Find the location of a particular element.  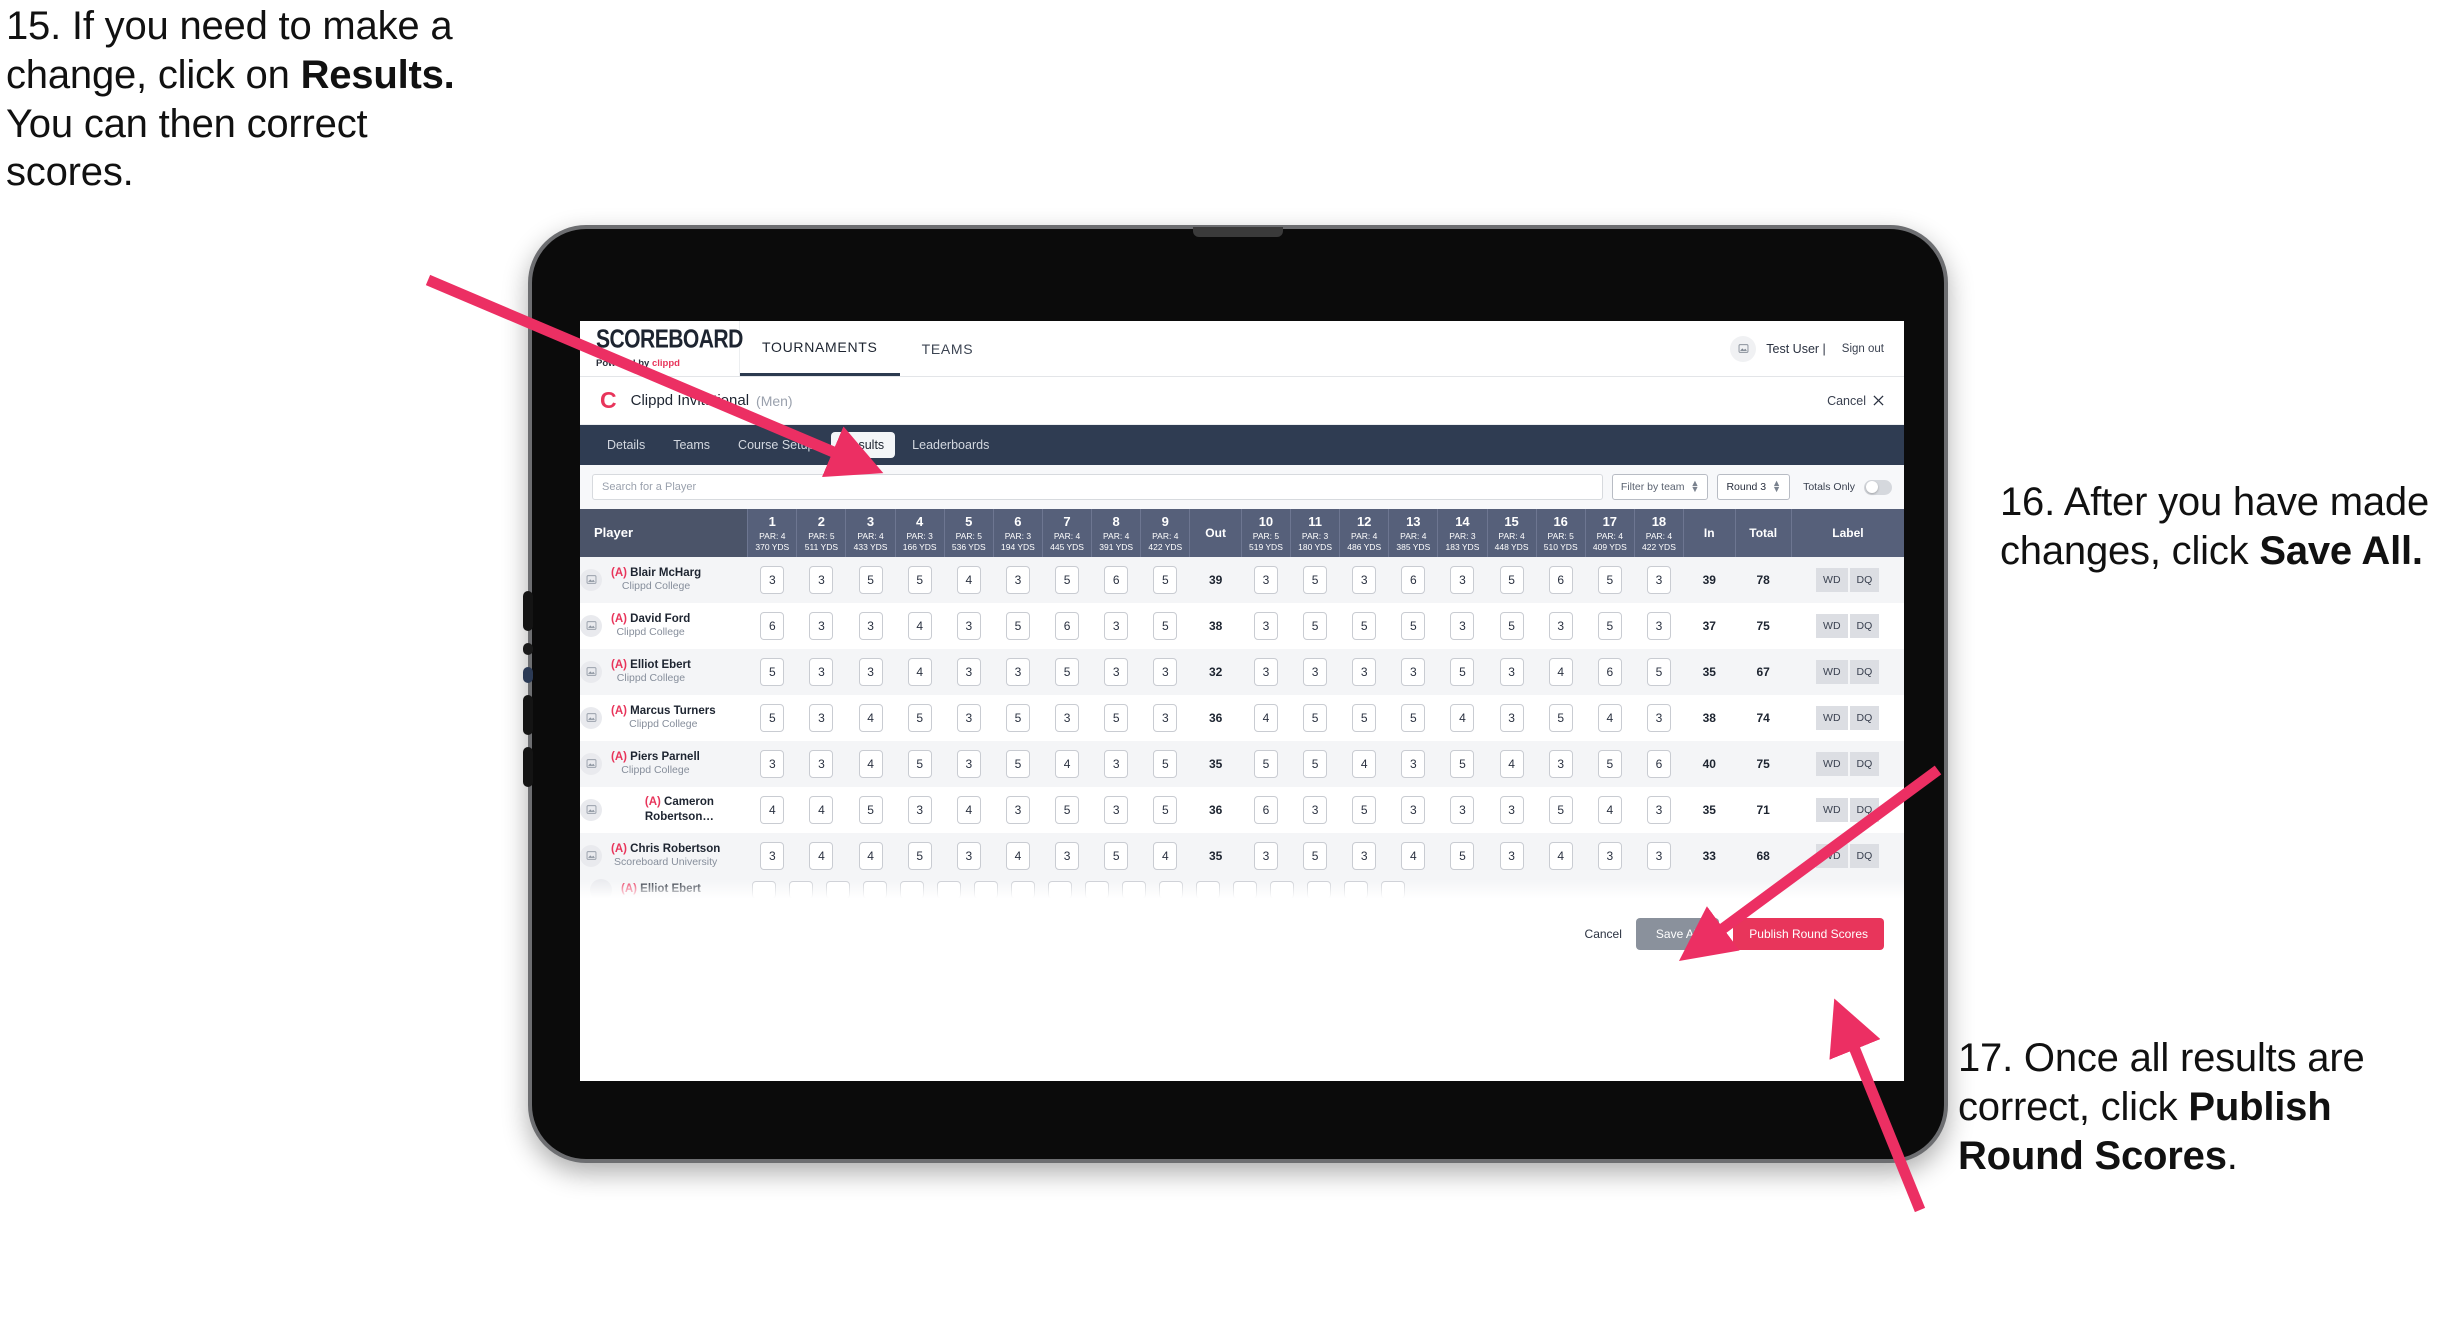

score-input-hole-11: 3 is located at coordinates (1315, 672).